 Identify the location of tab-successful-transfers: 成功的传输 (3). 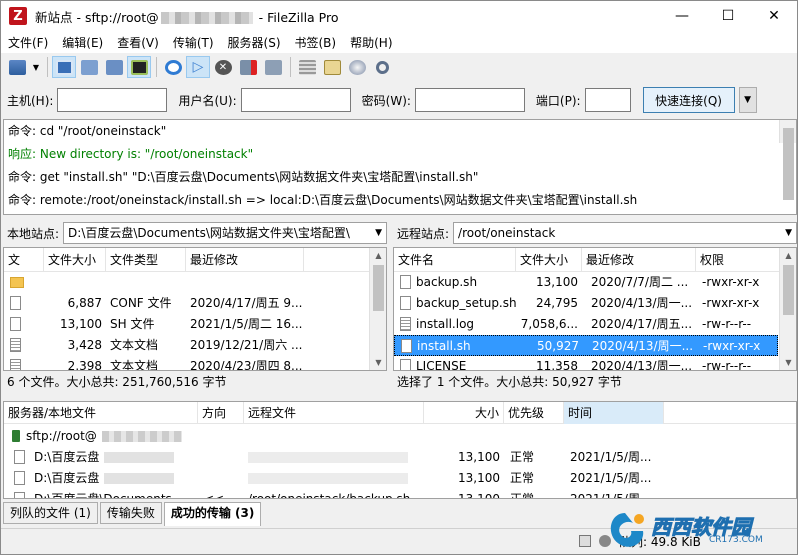
(212, 514).